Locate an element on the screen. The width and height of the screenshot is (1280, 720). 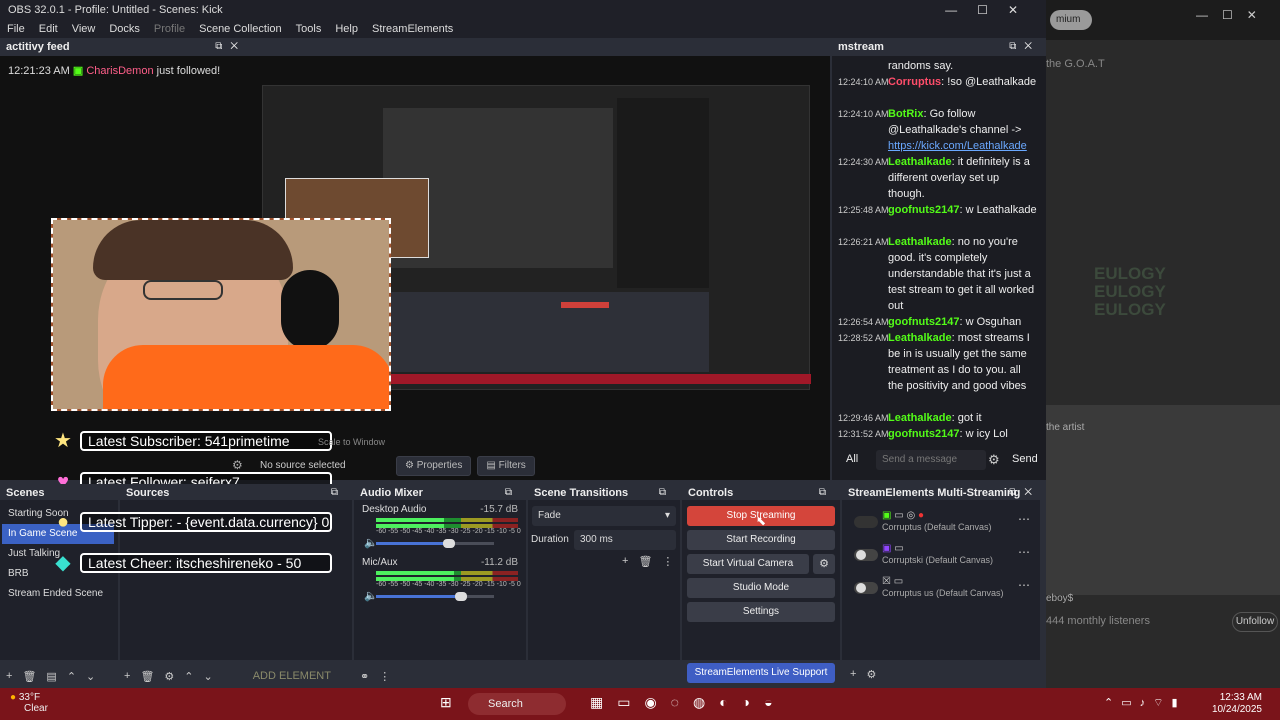
message-user: Corruptus is located at coordinates (914, 82).